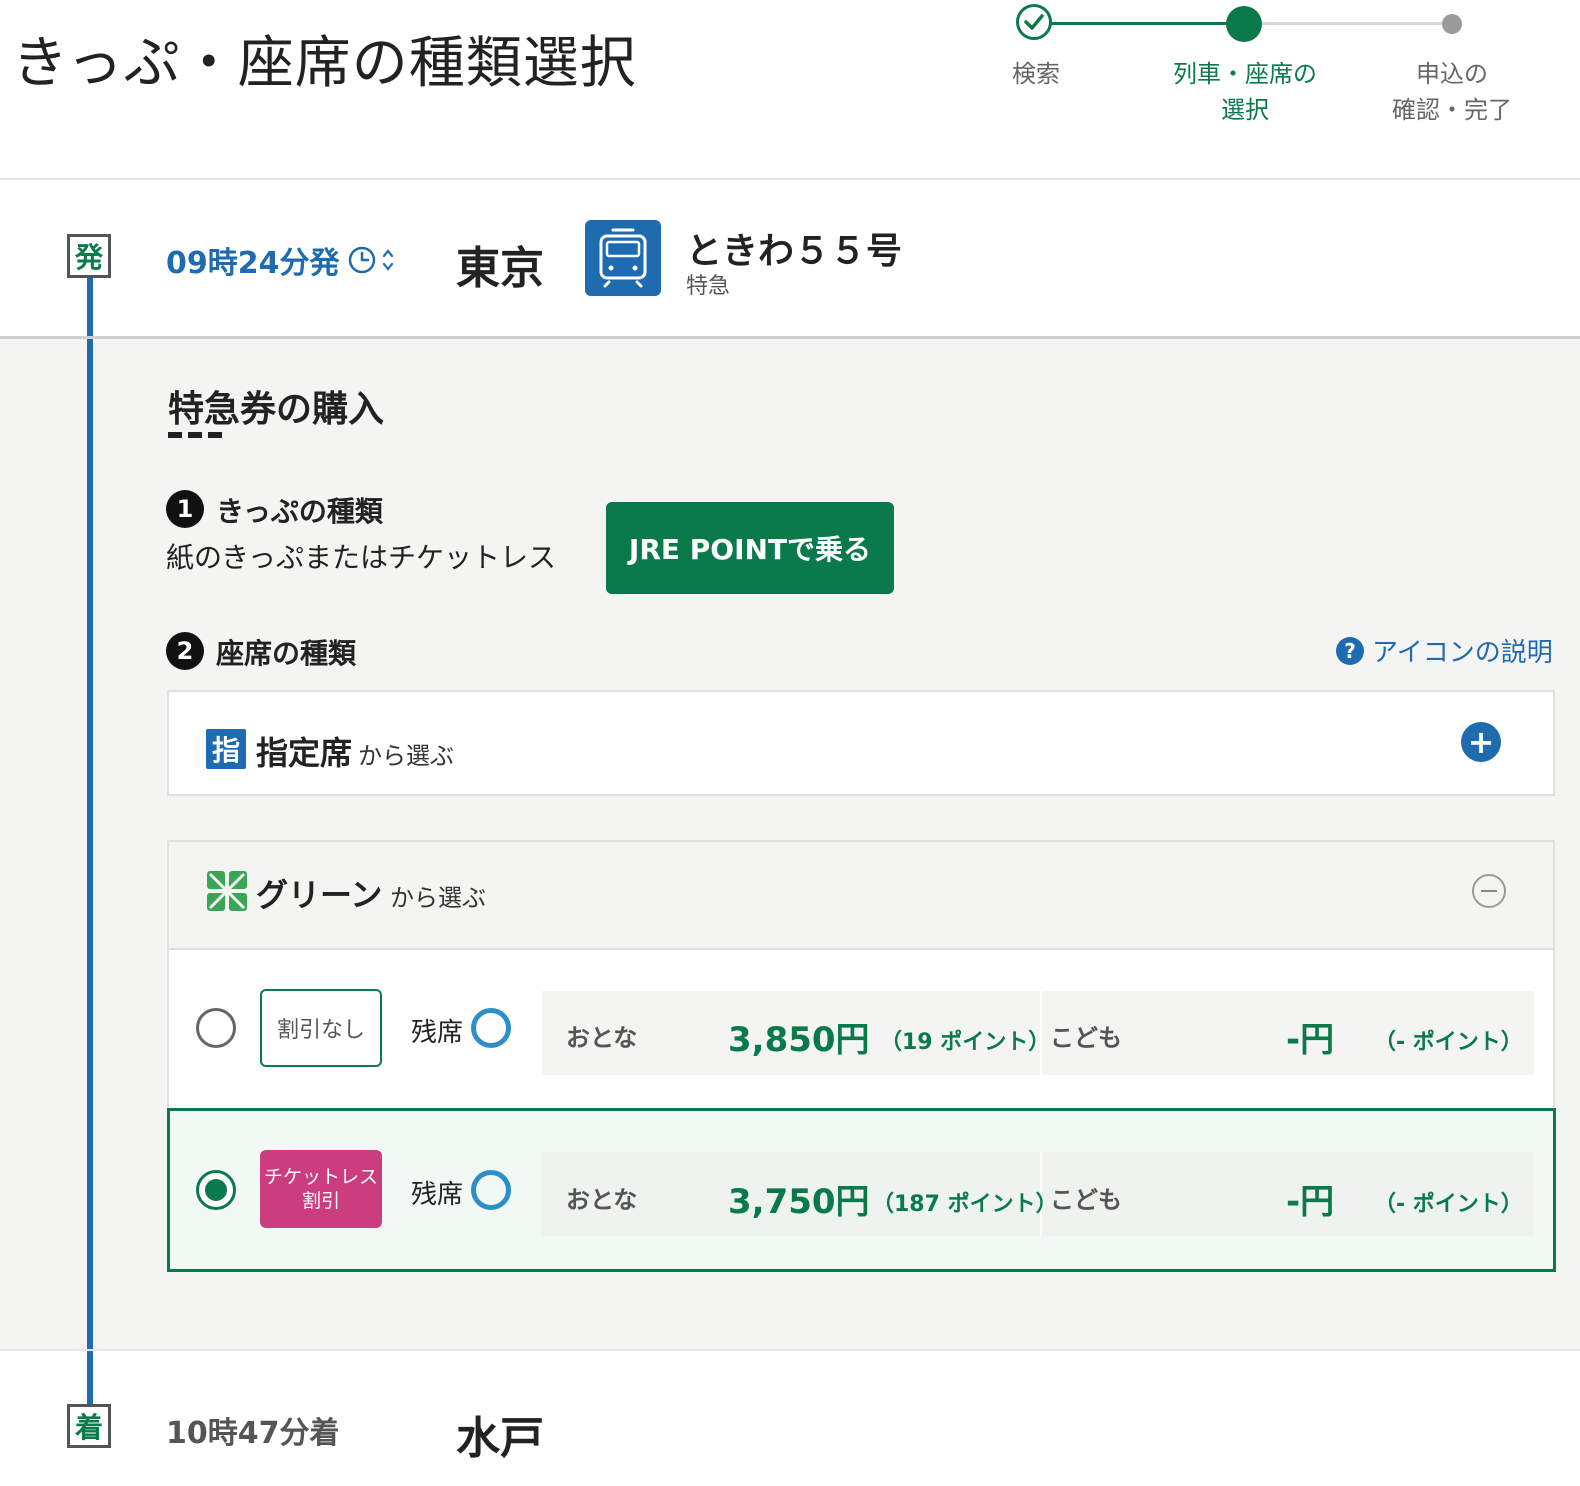 The image size is (1580, 1486). Describe the element at coordinates (253, 263) in the screenshot. I see `departure-time: 09時24分発` at that location.